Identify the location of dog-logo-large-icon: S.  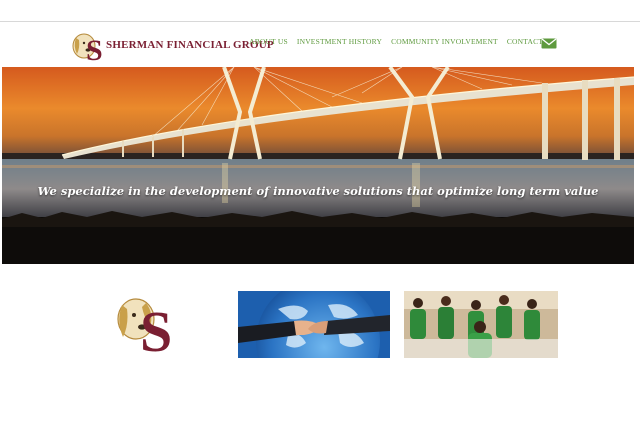
(144, 328).